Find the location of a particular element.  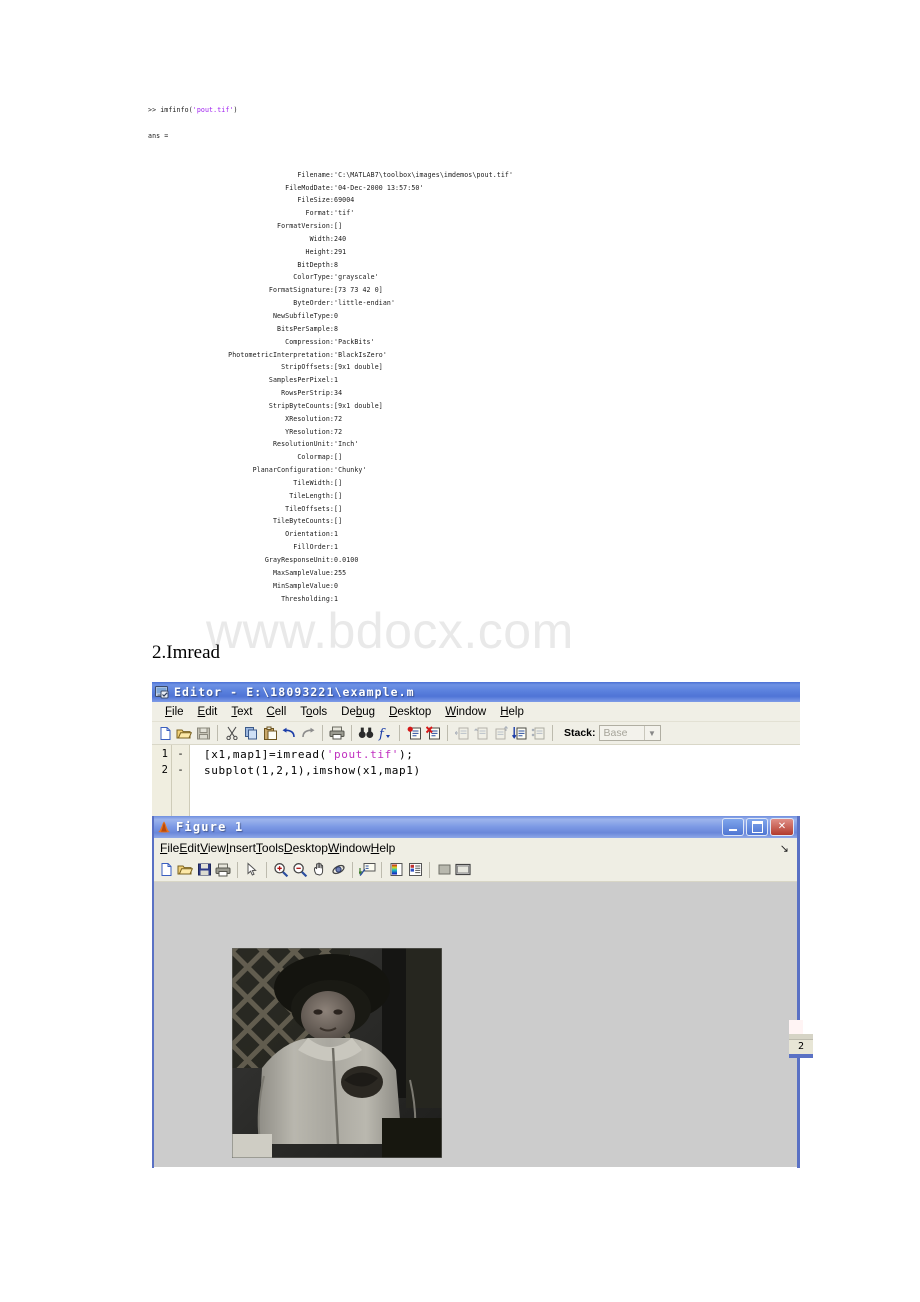

copy-icon is located at coordinates (251, 733).